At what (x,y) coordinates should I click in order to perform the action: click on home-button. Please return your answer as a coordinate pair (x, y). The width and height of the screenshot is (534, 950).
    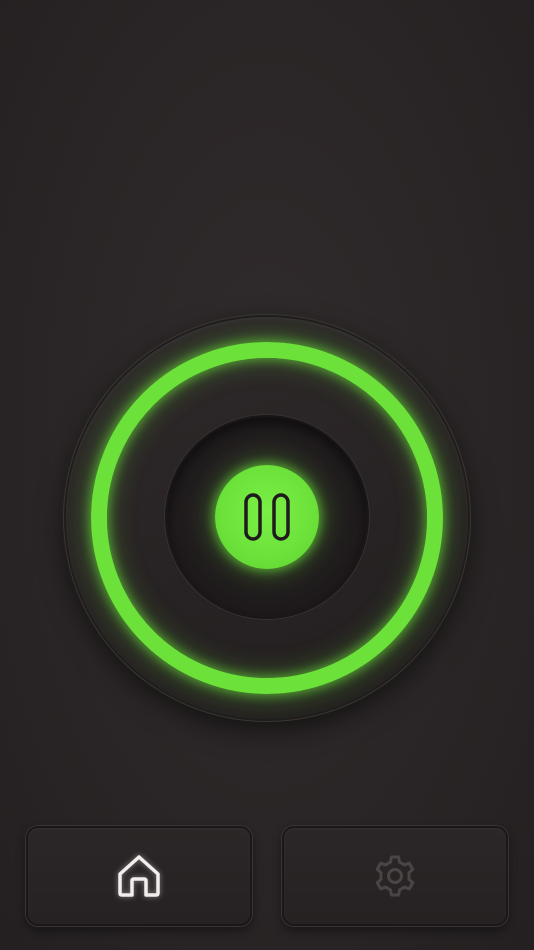
    Looking at the image, I should click on (139, 876).